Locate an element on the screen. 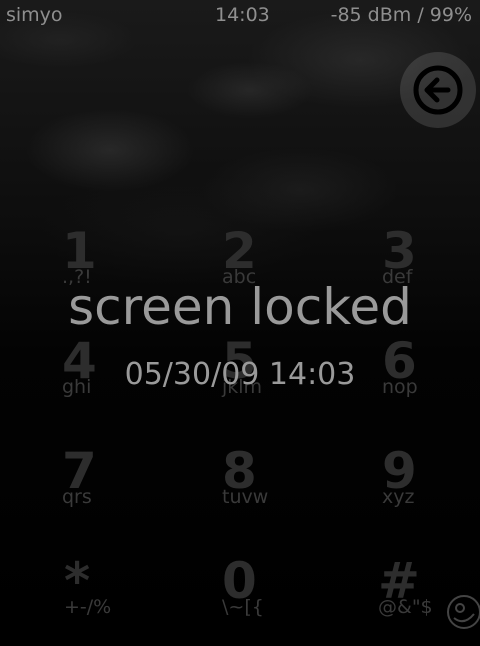 This screenshot has width=480, height=646. signal-battery-status: -85 dBm / 99% is located at coordinates (401, 15).